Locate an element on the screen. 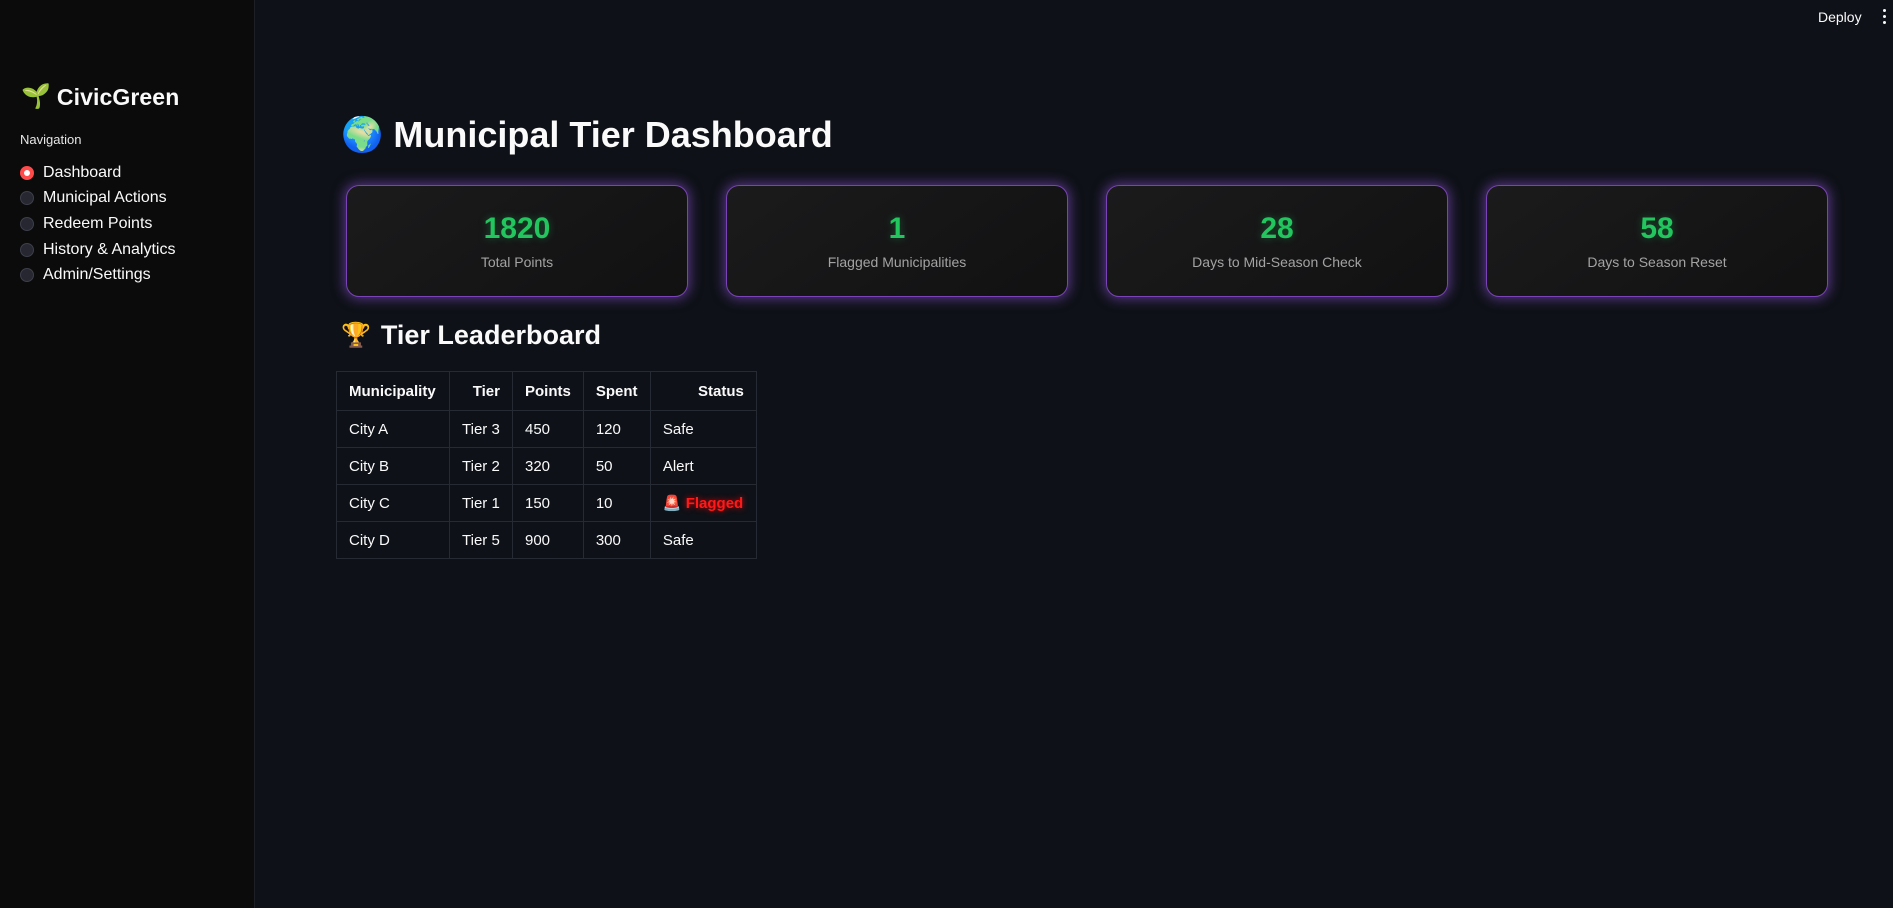 Image resolution: width=1893 pixels, height=908 pixels. metric-card-mid-season-check: 28 Days to Mid-Season Check is located at coordinates (1277, 241).